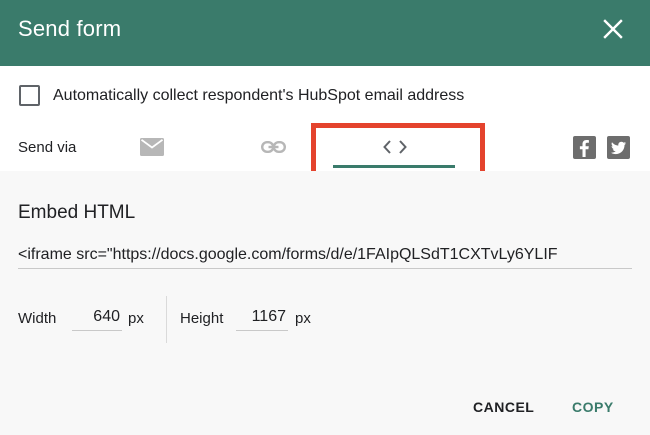 The height and width of the screenshot is (435, 650). I want to click on embed-html-title: Embed HTML, so click(77, 212).